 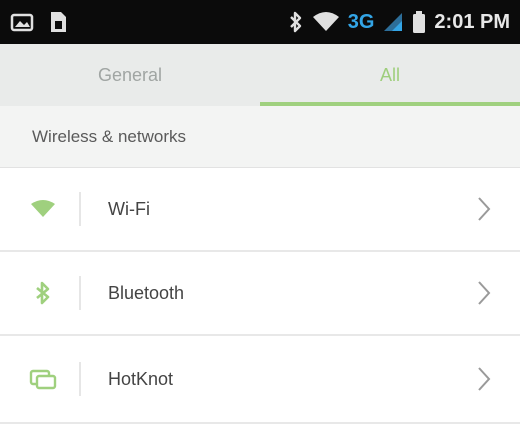 I want to click on status-bar-right: 3G 2:01 PM, so click(x=399, y=22).